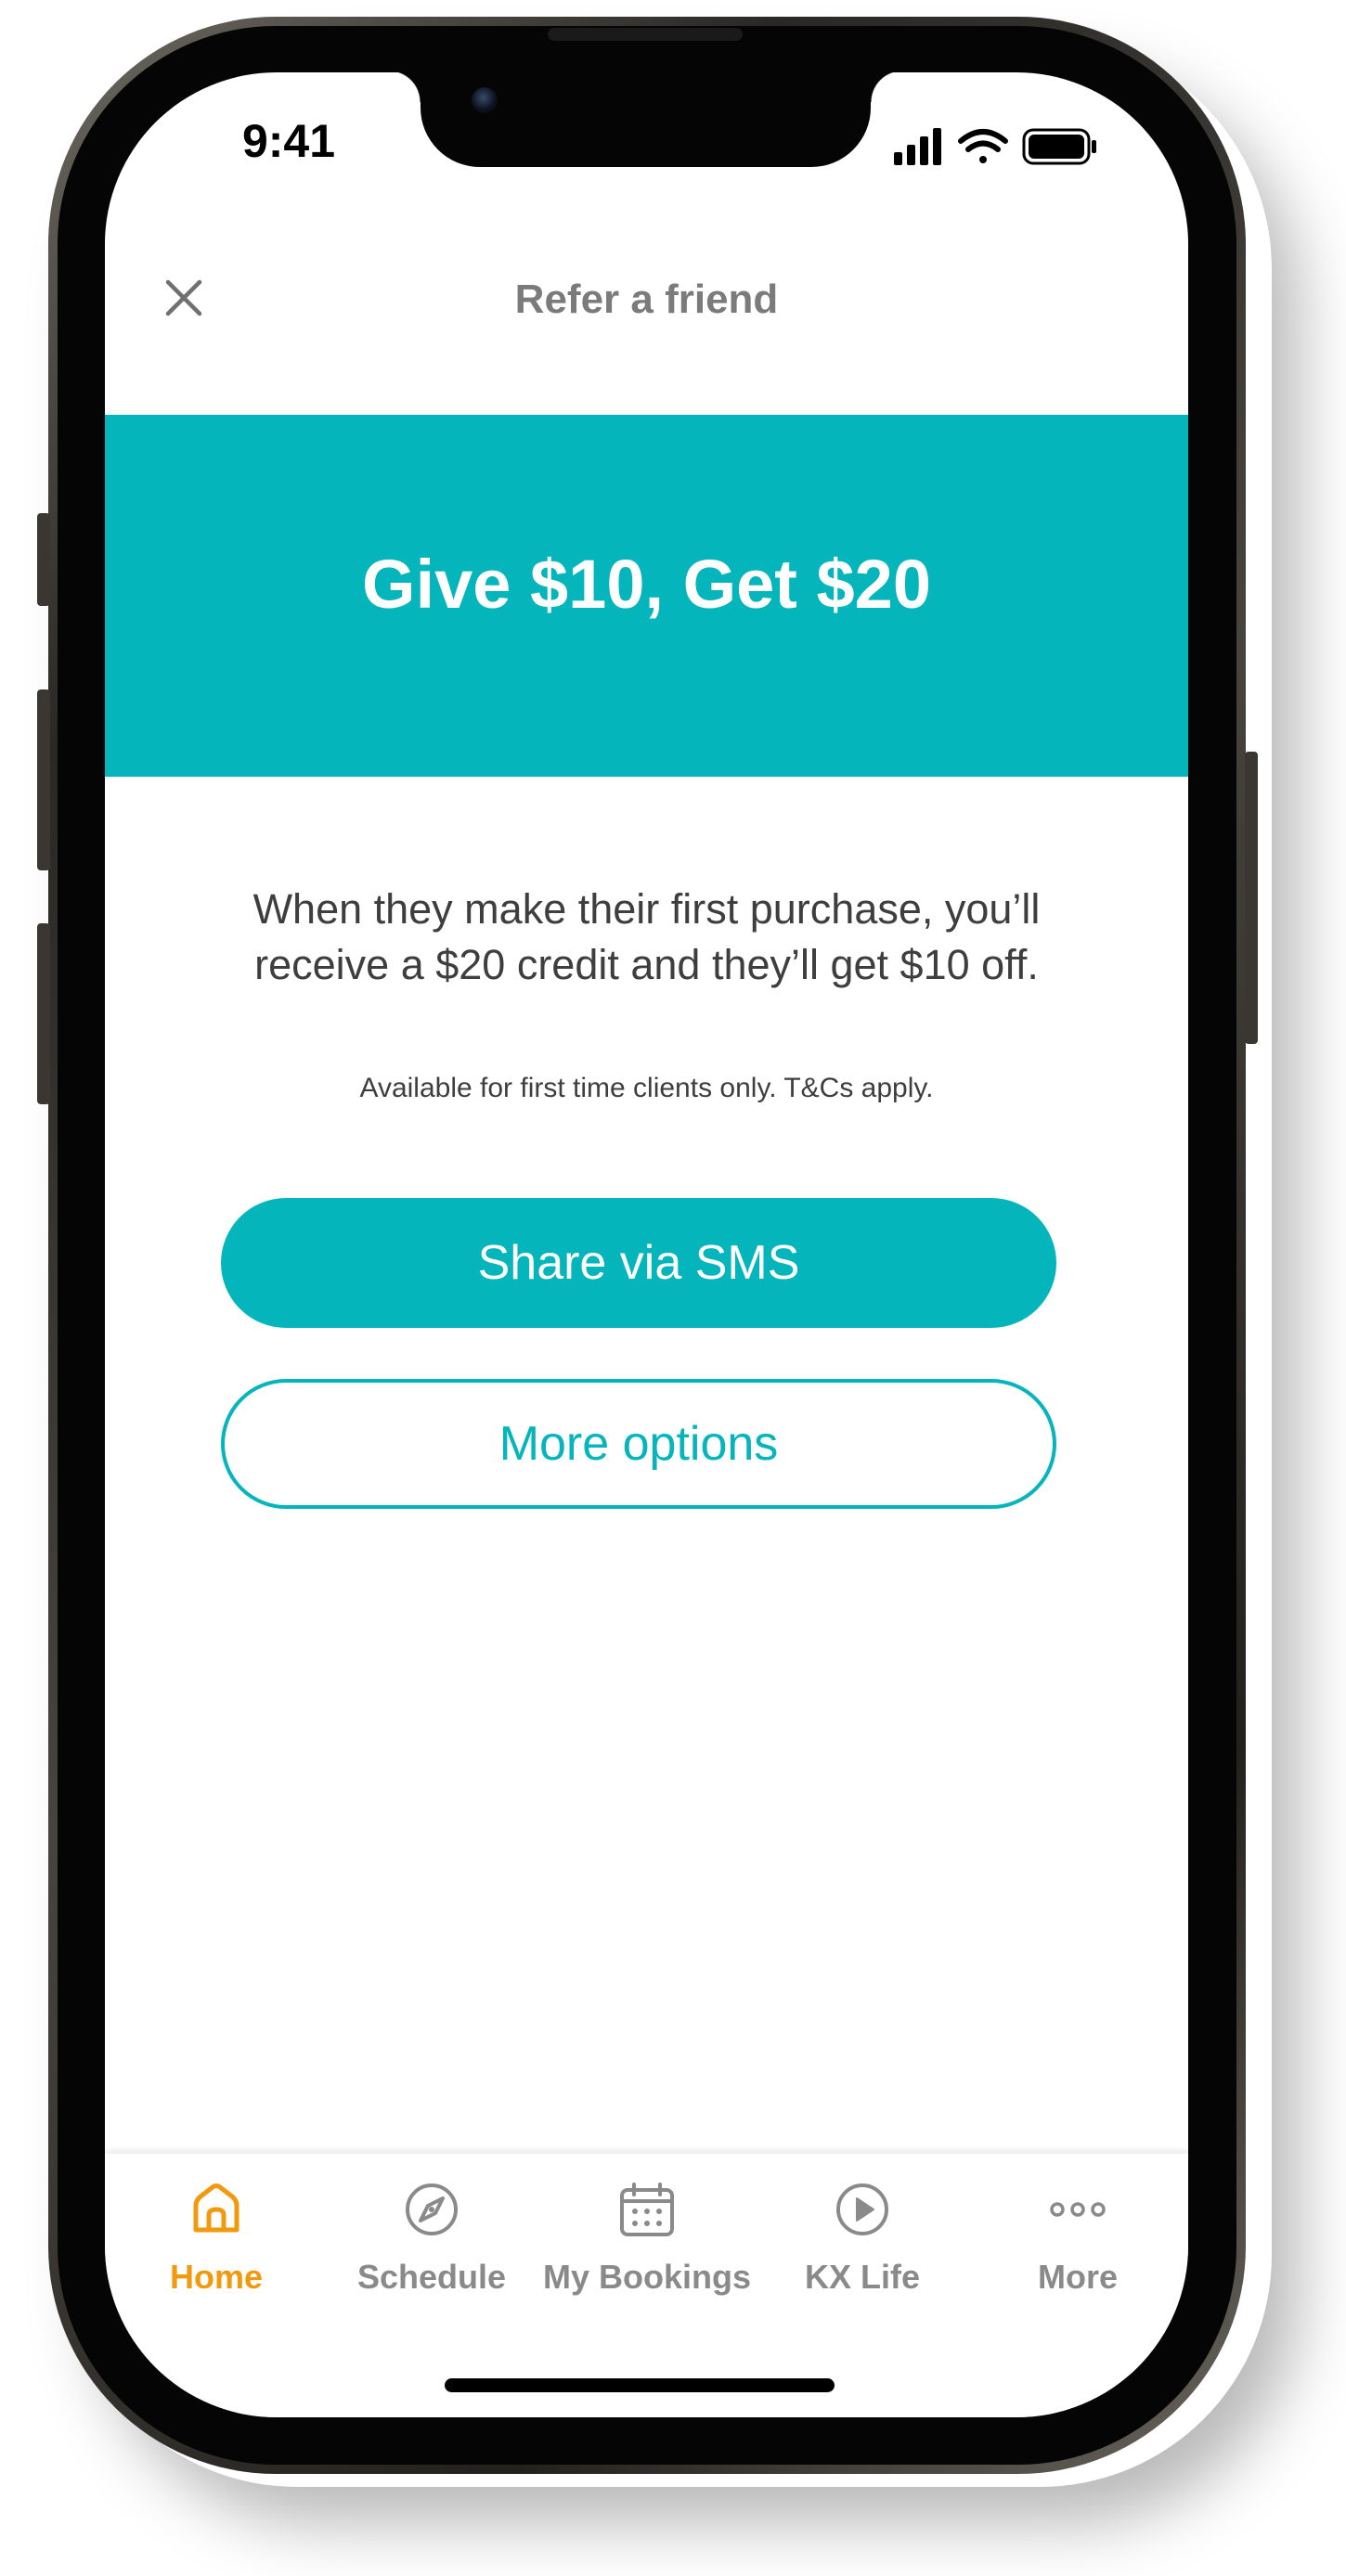 The image size is (1346, 2576). Describe the element at coordinates (983, 146) in the screenshot. I see `wifi-icon` at that location.